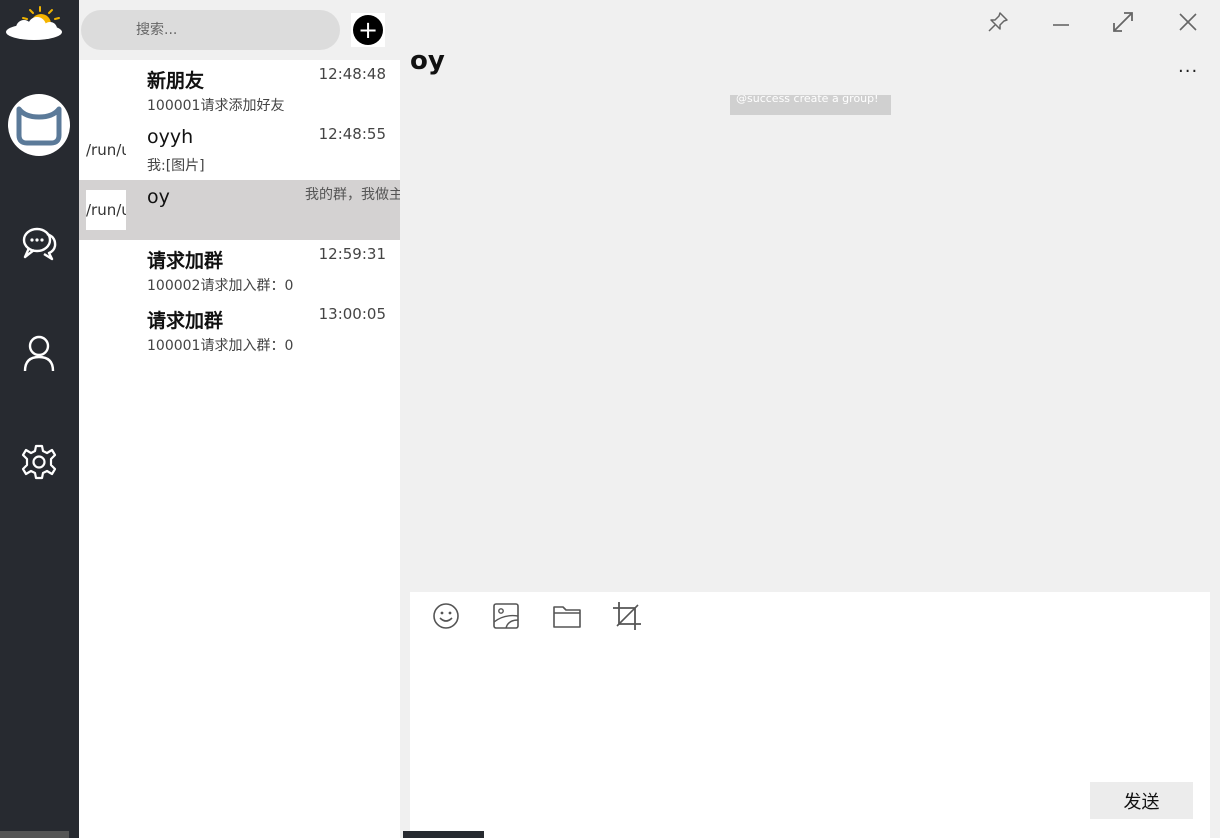 This screenshot has width=1220, height=838. What do you see at coordinates (352, 314) in the screenshot?
I see `conversation-time: 13:00:05` at bounding box center [352, 314].